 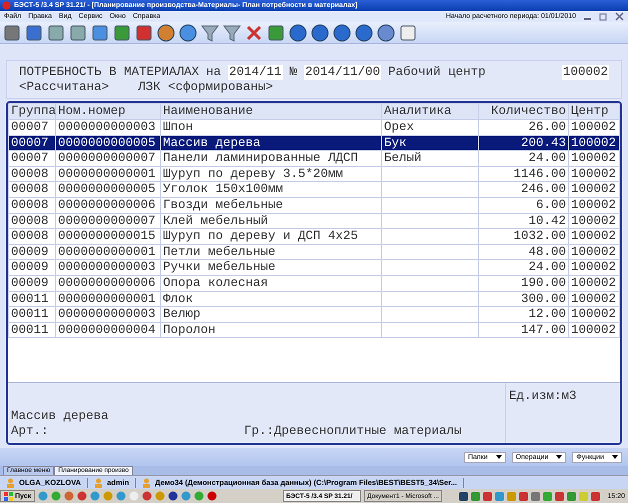 I want to click on table-cell: Опора колесная, so click(x=215, y=283).